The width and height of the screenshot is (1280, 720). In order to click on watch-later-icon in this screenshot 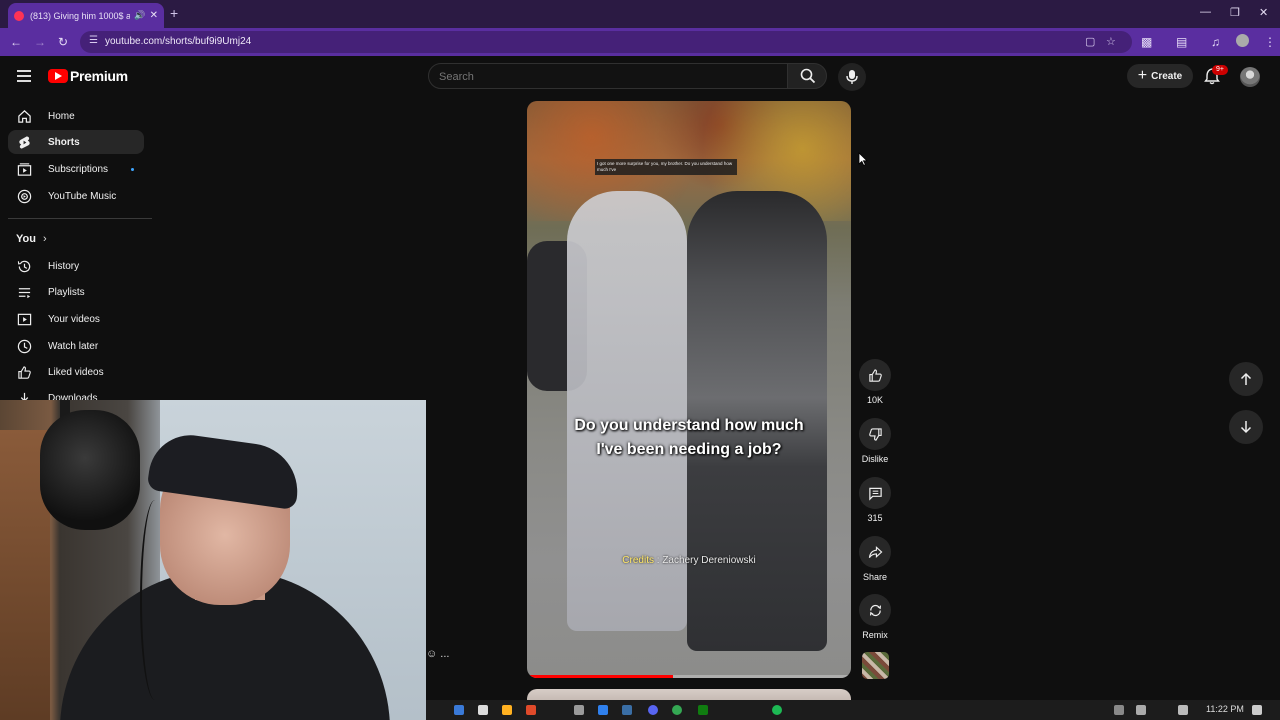, I will do `click(24, 346)`.